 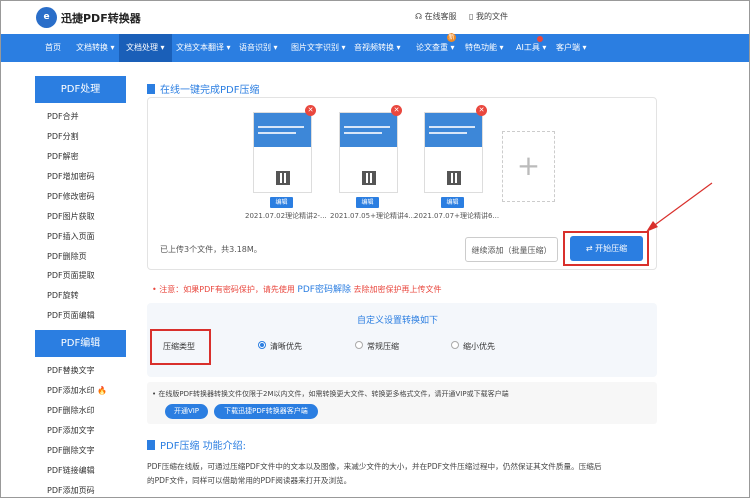 I want to click on annotation-arrow, so click(x=679, y=207).